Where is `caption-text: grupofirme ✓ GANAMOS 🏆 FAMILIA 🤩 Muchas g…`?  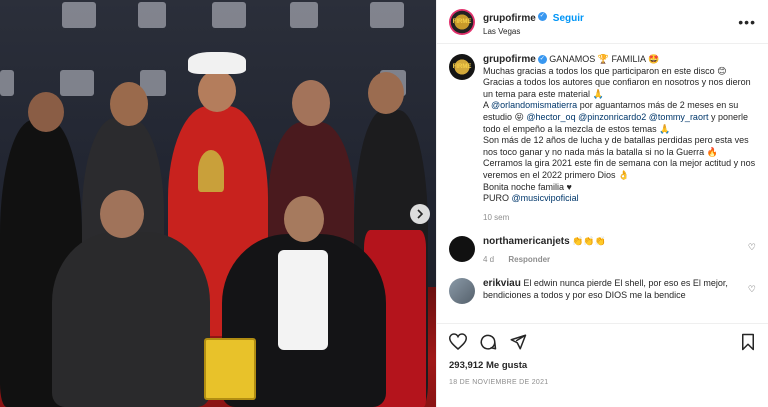
caption-text: grupofirme ✓ GANAMOS 🏆 FAMILIA 🤩 Muchas g… is located at coordinates (619, 129).